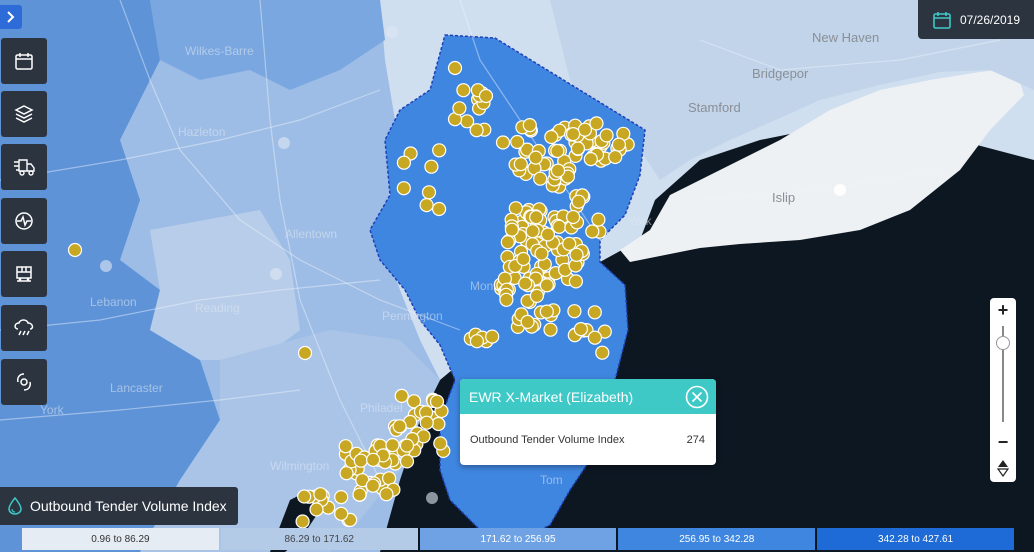 Image resolution: width=1034 pixels, height=552 pixels. I want to click on close-icon, so click(697, 397).